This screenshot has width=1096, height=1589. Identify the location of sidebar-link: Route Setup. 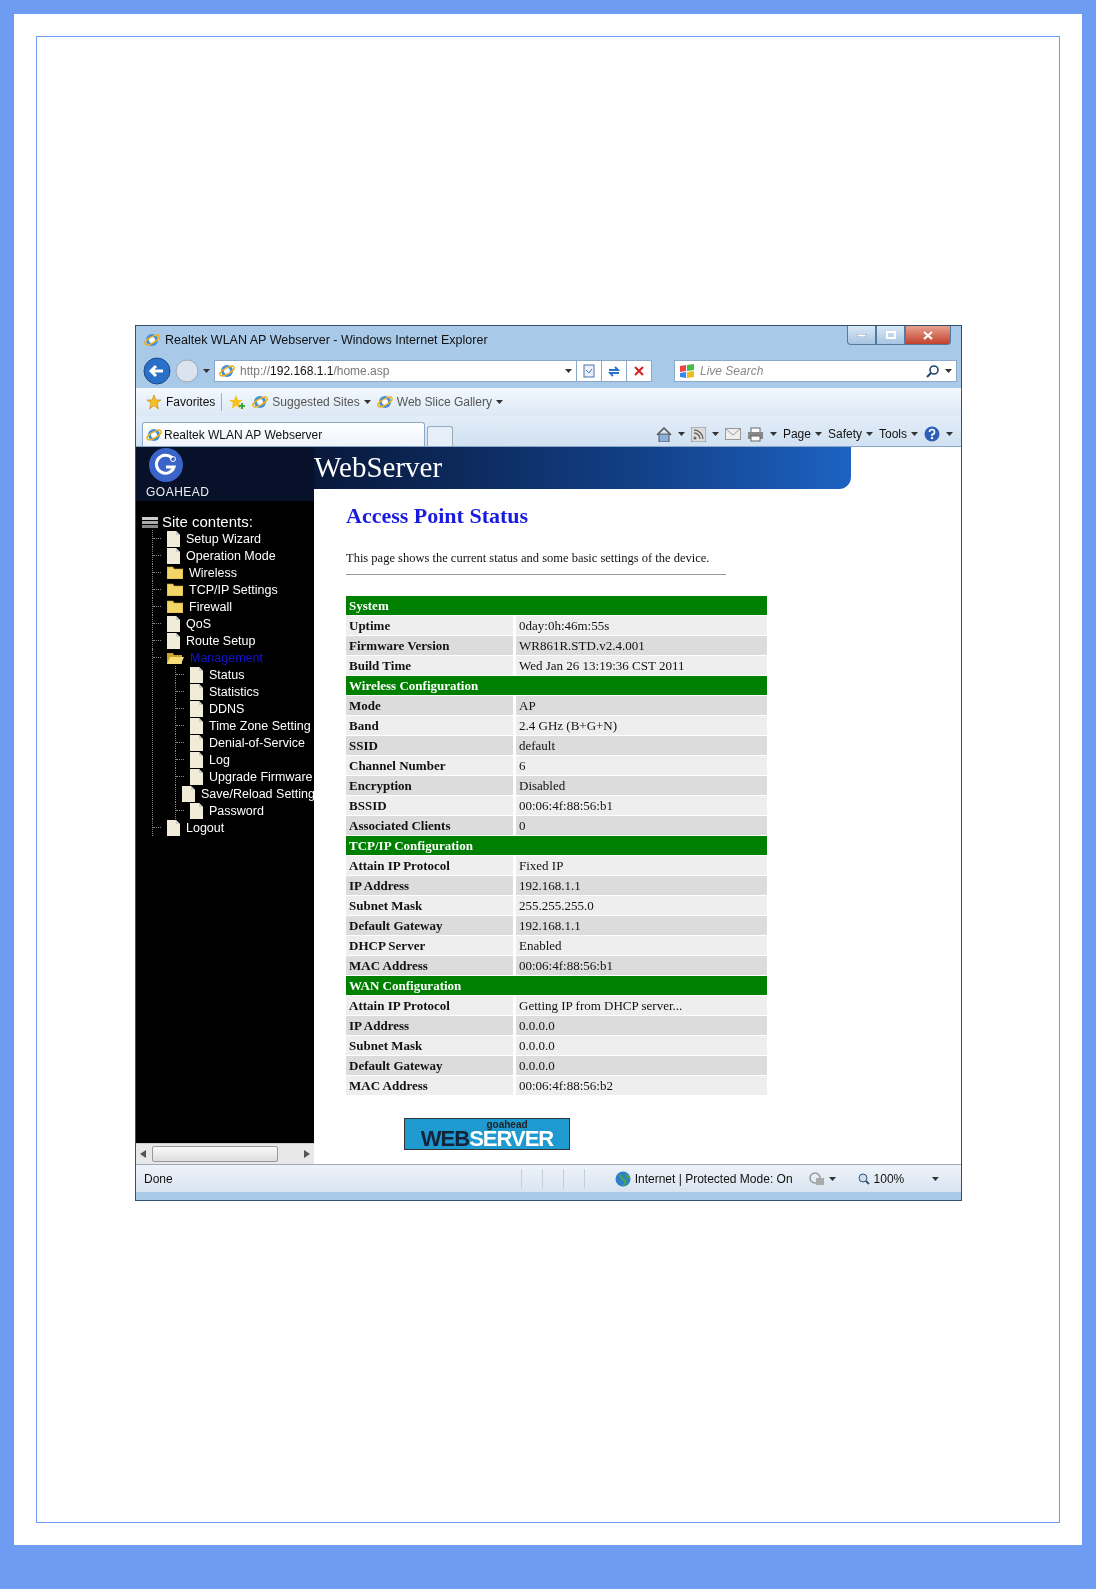
(221, 640).